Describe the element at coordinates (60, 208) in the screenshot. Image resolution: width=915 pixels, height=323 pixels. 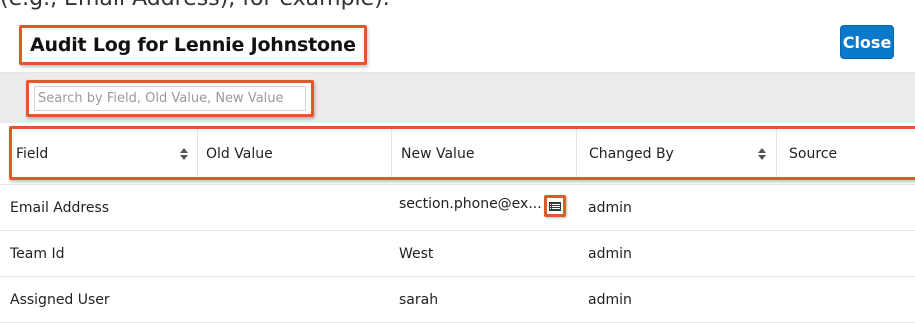
I see `cell-field: Email Address` at that location.